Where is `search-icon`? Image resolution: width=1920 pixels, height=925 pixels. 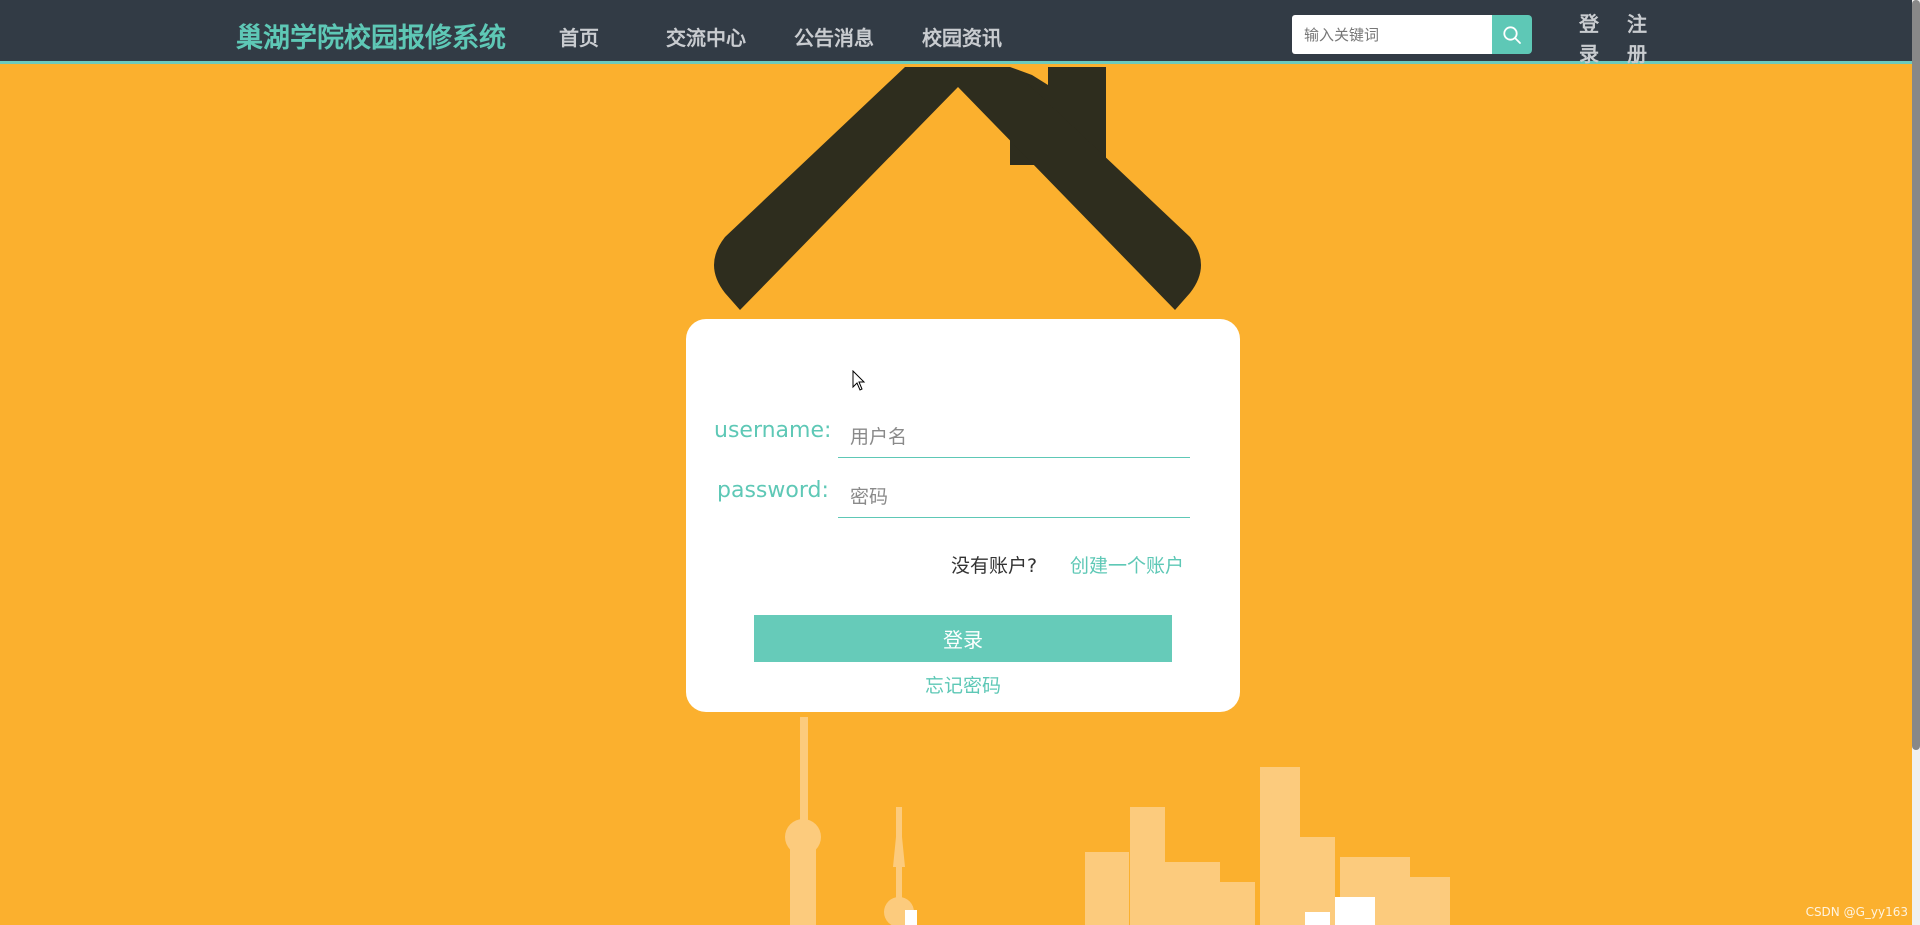
search-icon is located at coordinates (1512, 34).